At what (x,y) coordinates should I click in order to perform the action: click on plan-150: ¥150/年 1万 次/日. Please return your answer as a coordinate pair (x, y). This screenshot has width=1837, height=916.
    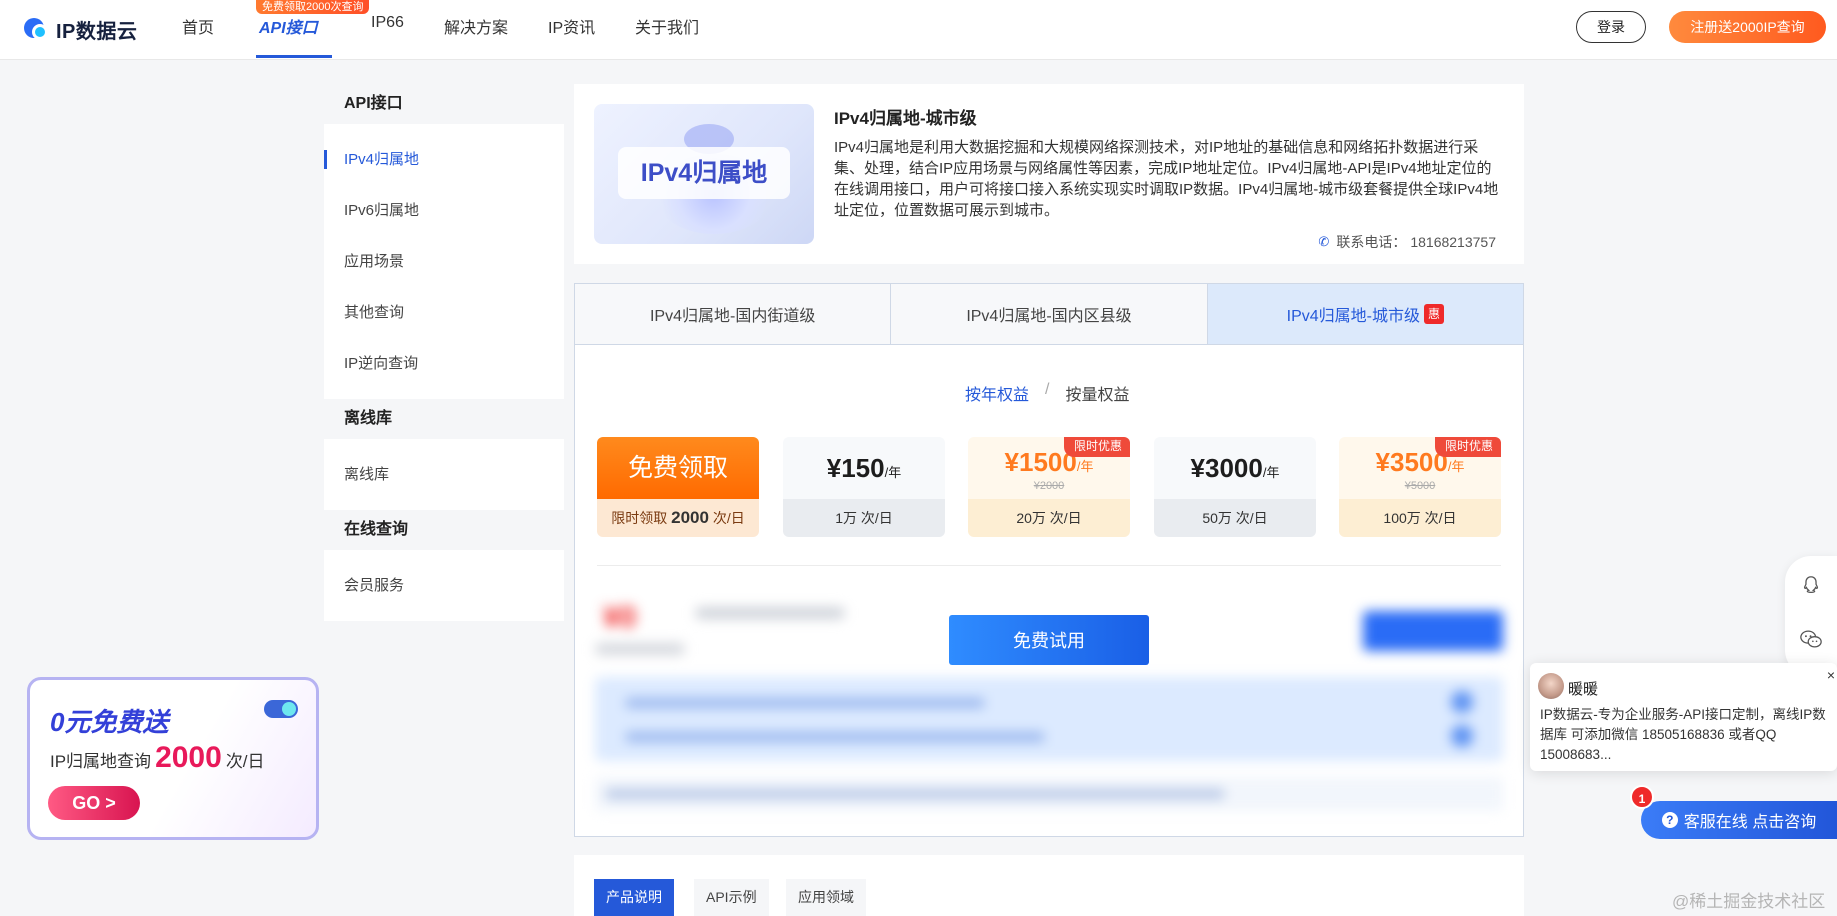
    Looking at the image, I should click on (864, 487).